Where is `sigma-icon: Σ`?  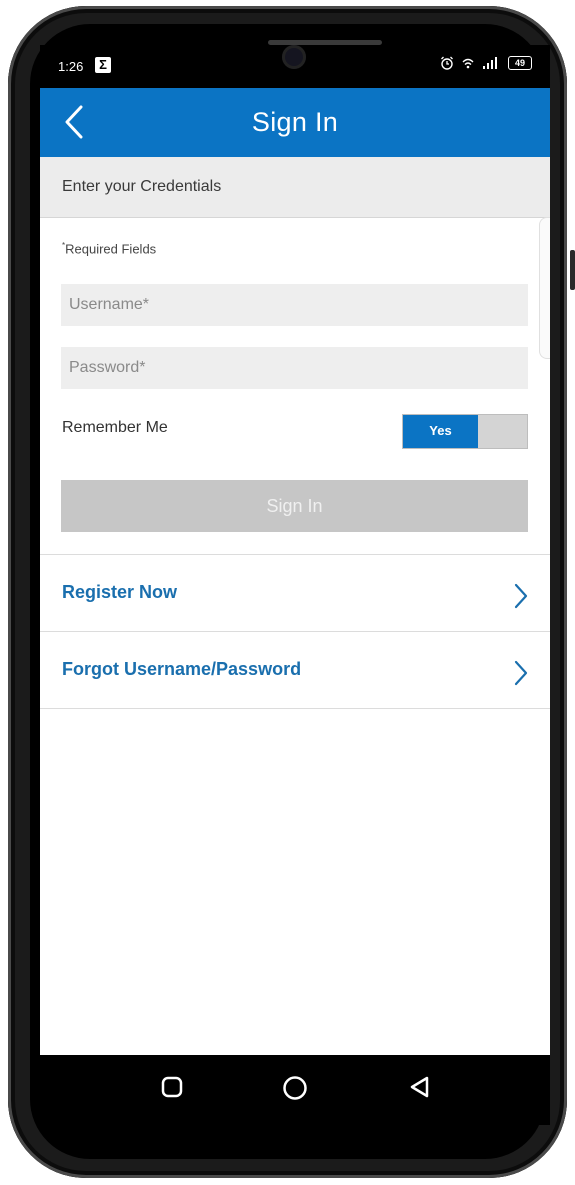
sigma-icon: Σ is located at coordinates (103, 65).